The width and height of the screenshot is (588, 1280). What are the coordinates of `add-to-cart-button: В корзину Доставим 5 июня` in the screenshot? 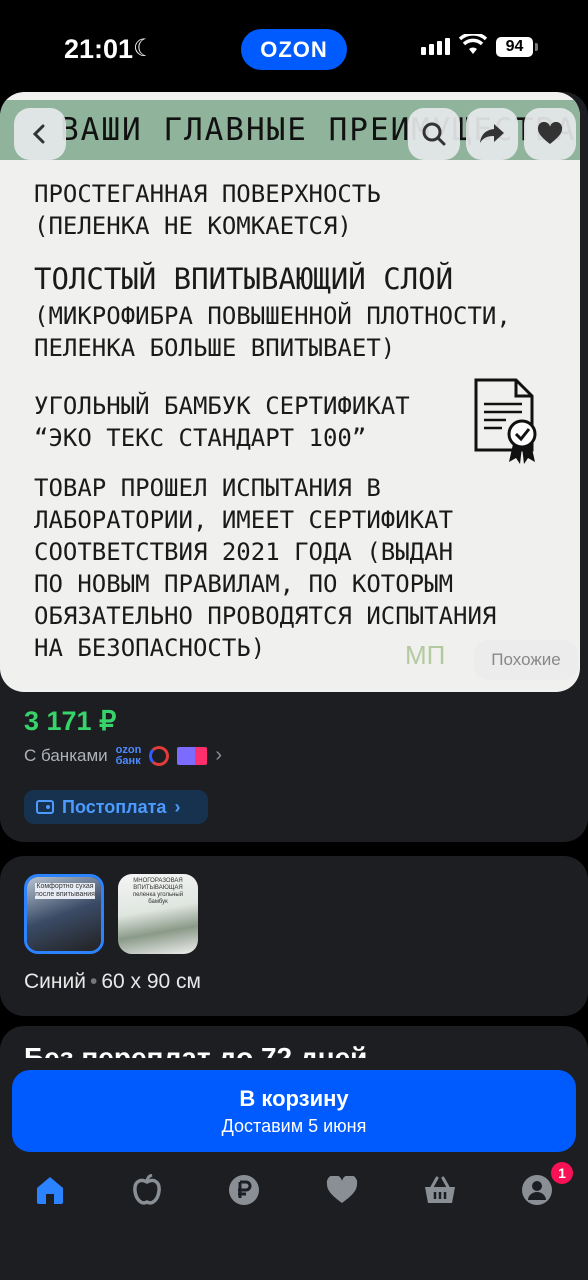 It's located at (294, 1111).